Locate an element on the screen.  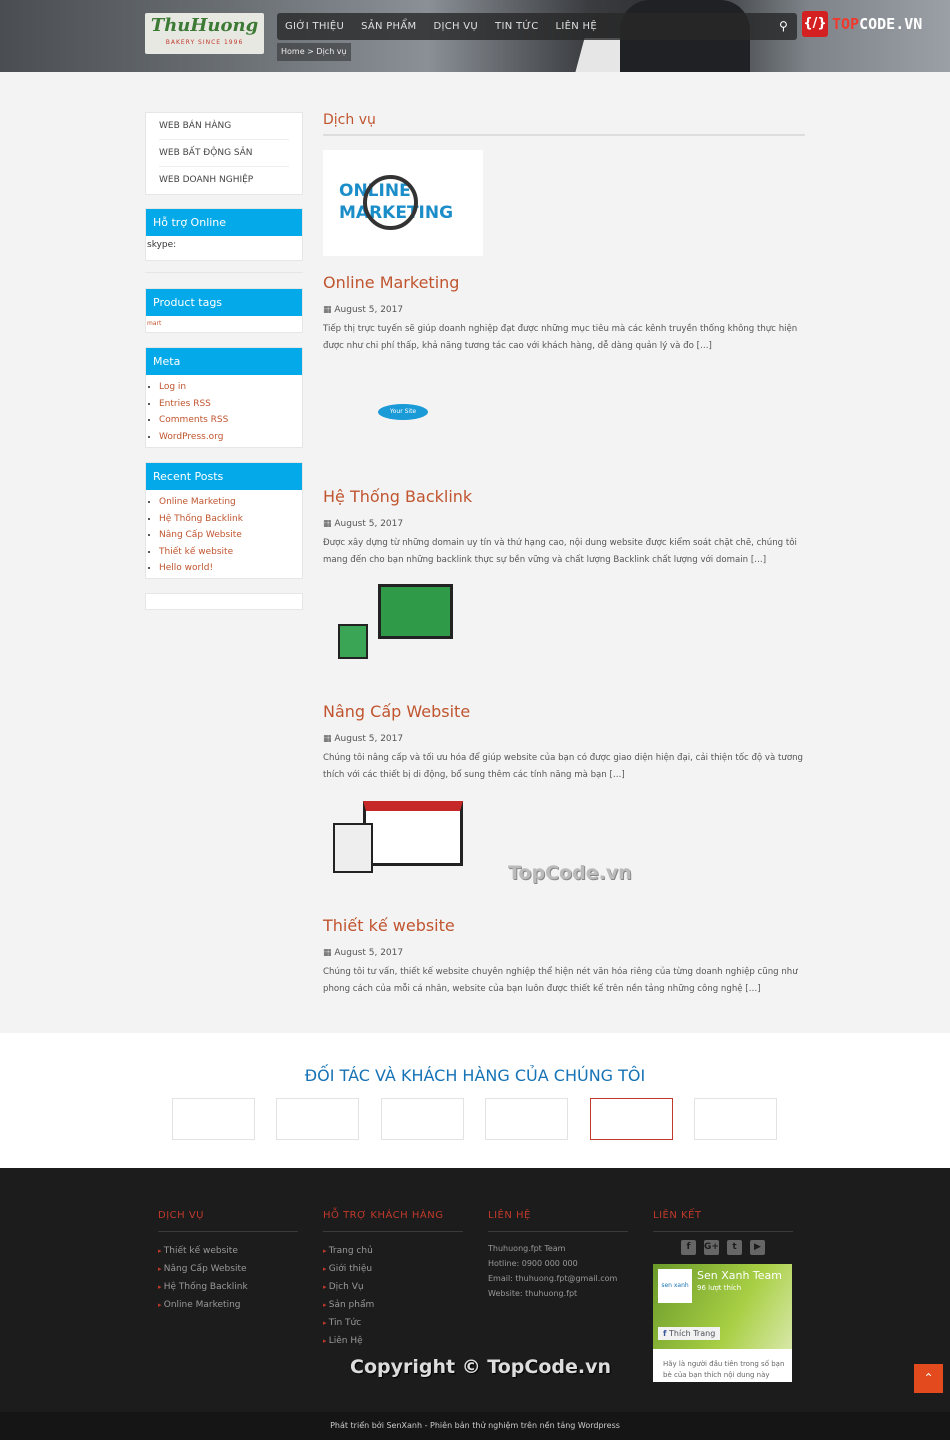
meta-log-in: Log in is located at coordinates (172, 387).